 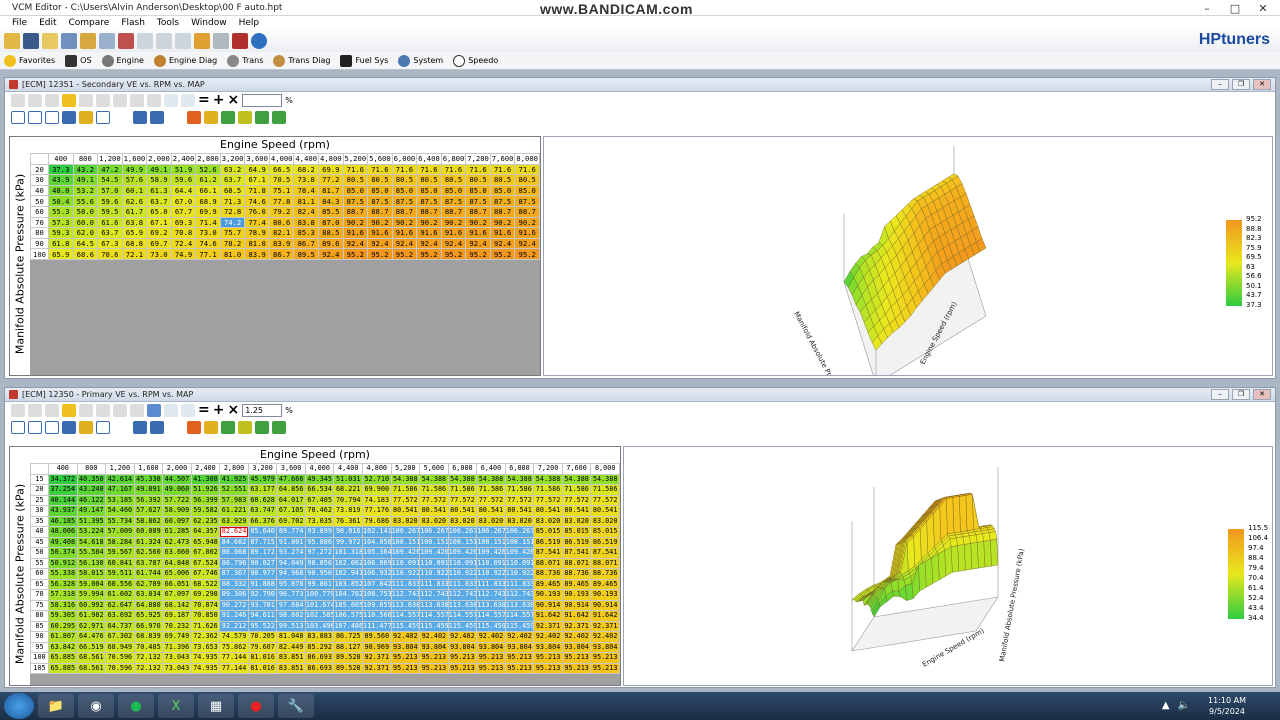 I want to click on table-cell: 95.213, so click(x=491, y=658).